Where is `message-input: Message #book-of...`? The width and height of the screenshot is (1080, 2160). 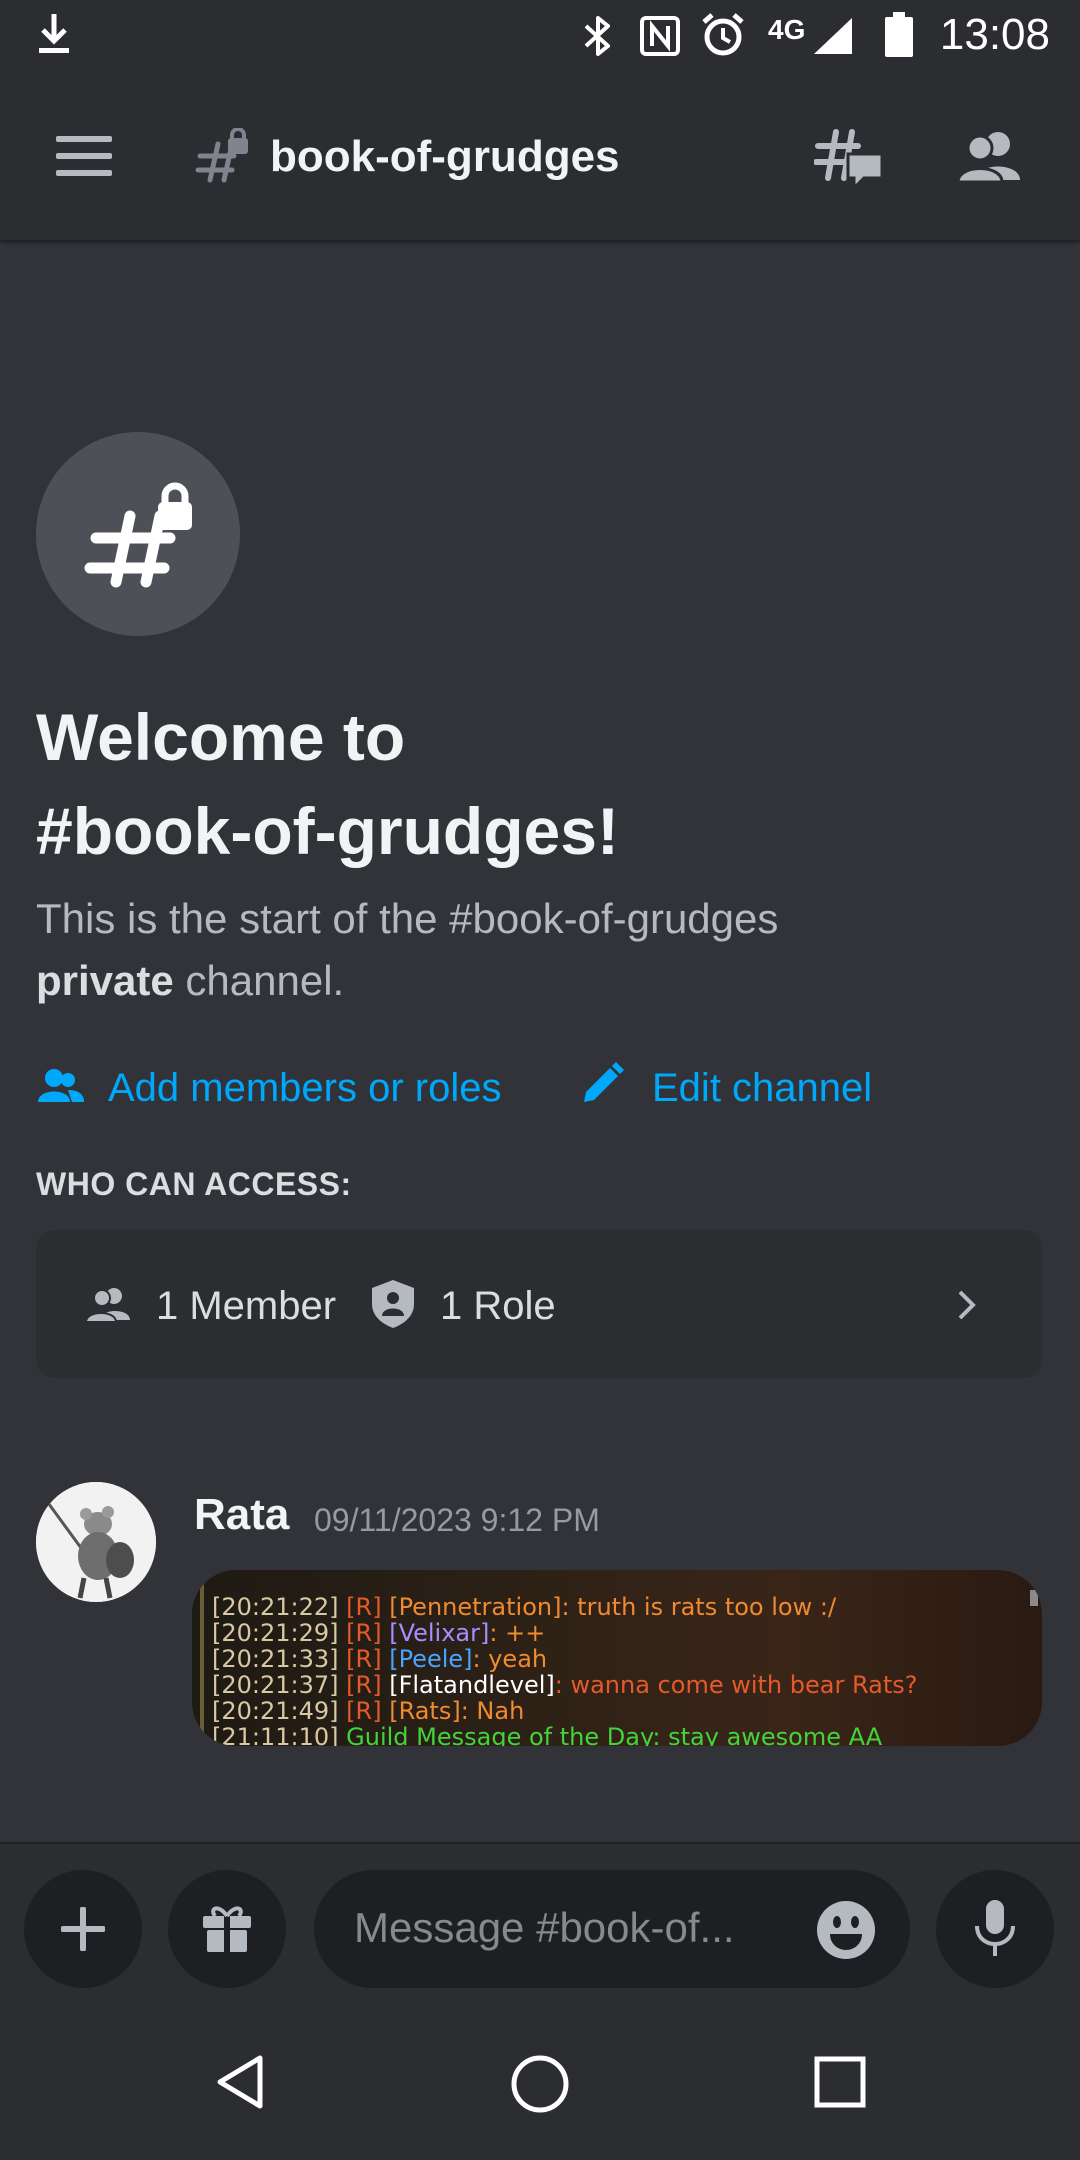 message-input: Message #book-of... is located at coordinates (612, 1929).